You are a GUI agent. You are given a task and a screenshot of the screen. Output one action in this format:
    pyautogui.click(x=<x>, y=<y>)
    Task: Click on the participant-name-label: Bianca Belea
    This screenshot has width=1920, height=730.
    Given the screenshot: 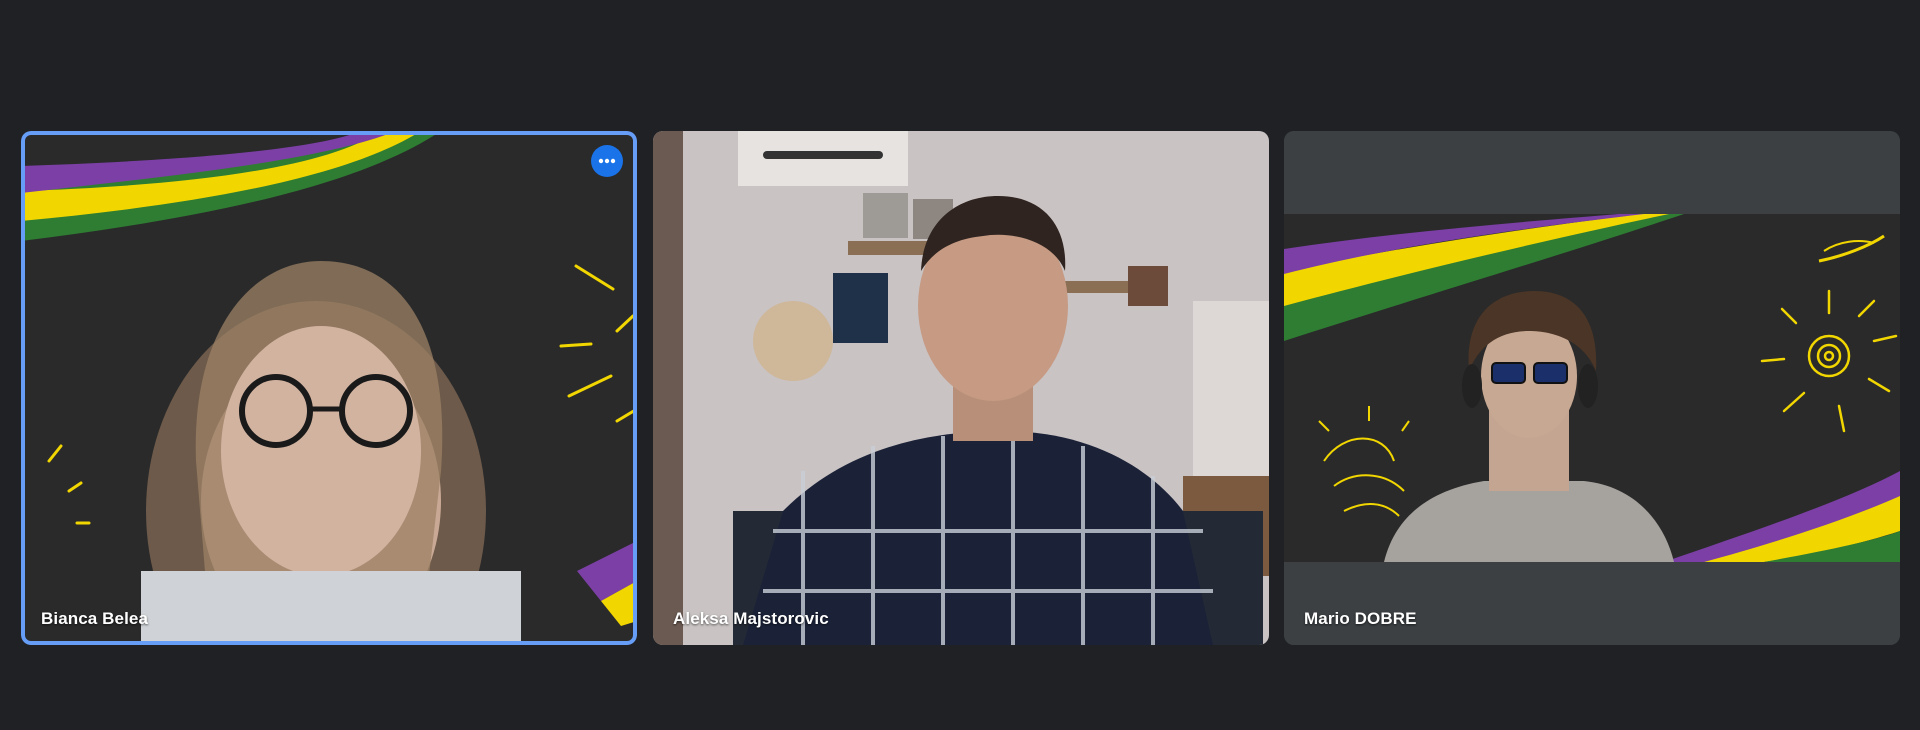 What is the action you would take?
    pyautogui.click(x=95, y=618)
    